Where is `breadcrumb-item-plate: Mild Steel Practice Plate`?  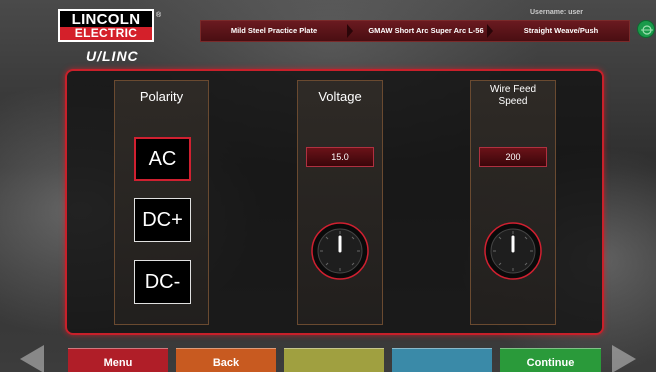 breadcrumb-item-plate: Mild Steel Practice Plate is located at coordinates (274, 31).